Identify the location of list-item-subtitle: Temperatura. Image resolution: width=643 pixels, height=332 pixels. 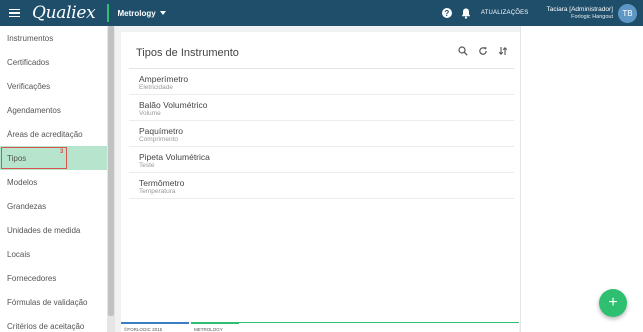
(157, 191).